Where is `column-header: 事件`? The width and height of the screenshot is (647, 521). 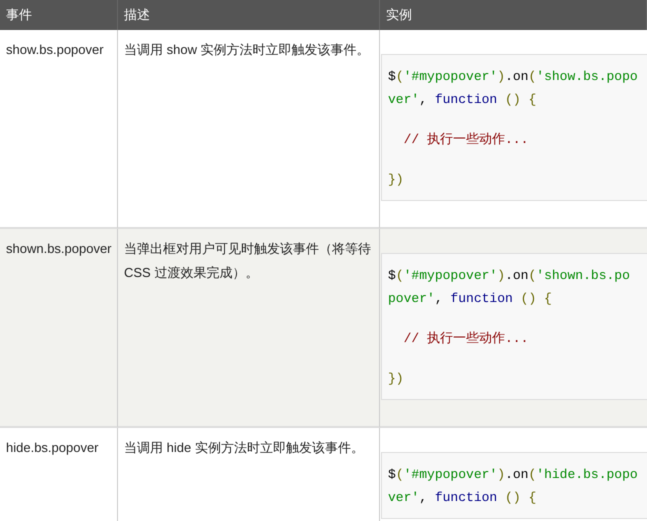
column-header: 事件 is located at coordinates (59, 15).